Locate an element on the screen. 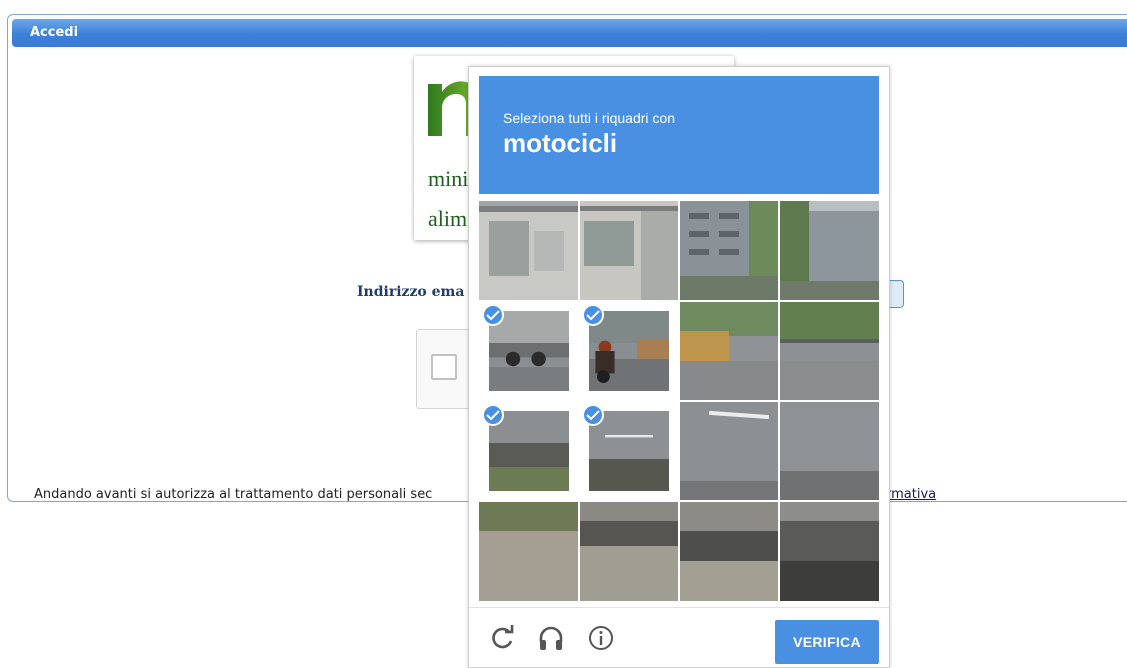  challenge-header: Seleziona tutti i riquadri con motocicli is located at coordinates (679, 135).